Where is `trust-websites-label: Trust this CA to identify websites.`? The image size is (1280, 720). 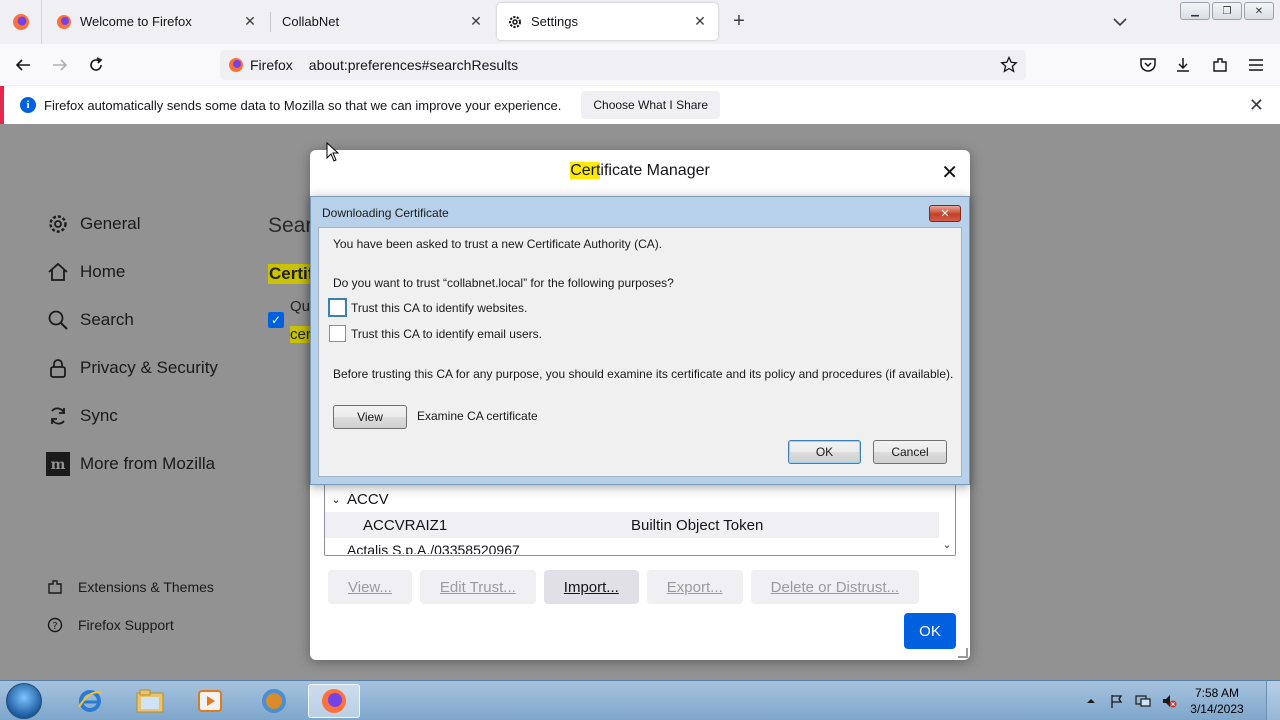 trust-websites-label: Trust this CA to identify websites. is located at coordinates (439, 308).